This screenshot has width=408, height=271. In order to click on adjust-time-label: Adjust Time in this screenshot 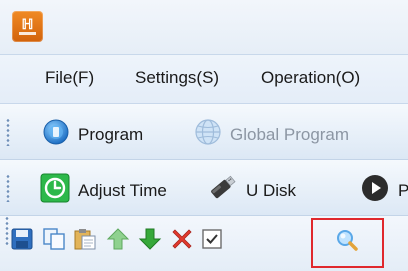, I will do `click(122, 190)`.